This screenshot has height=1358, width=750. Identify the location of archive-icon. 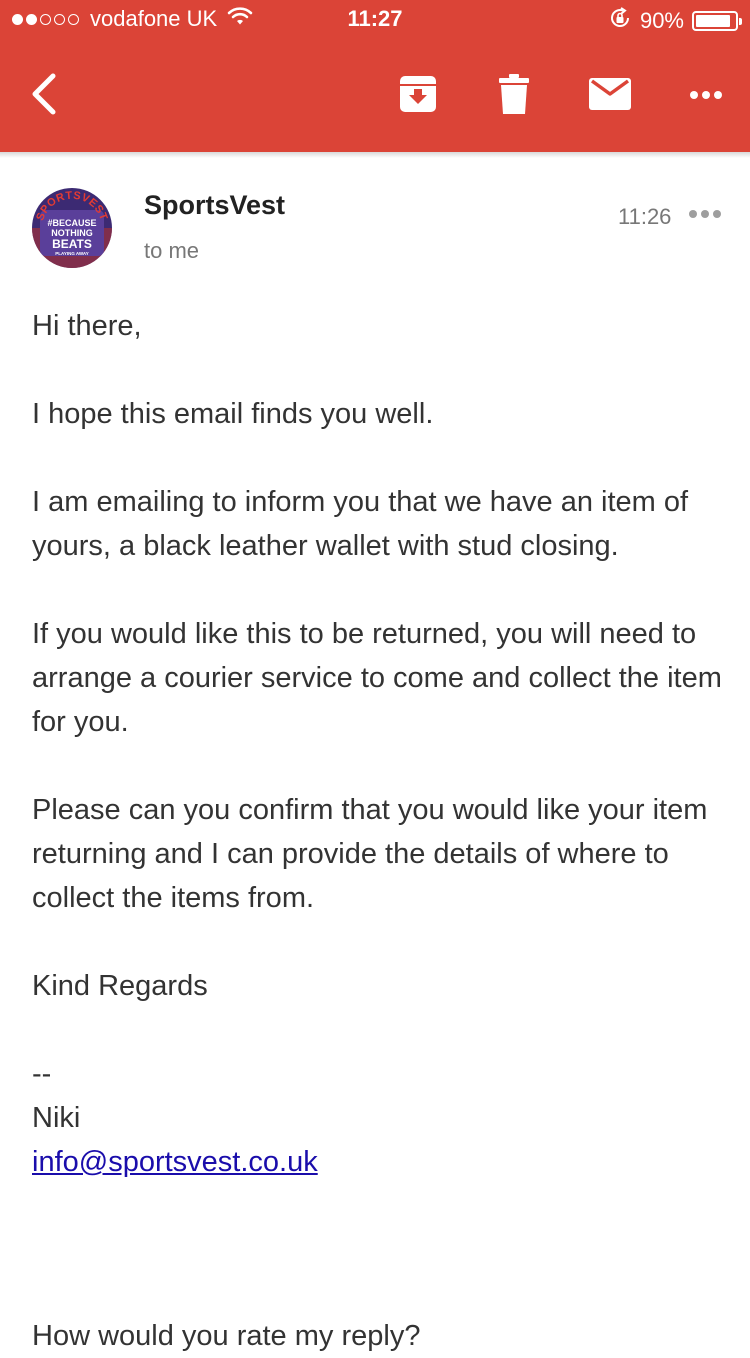
(418, 96).